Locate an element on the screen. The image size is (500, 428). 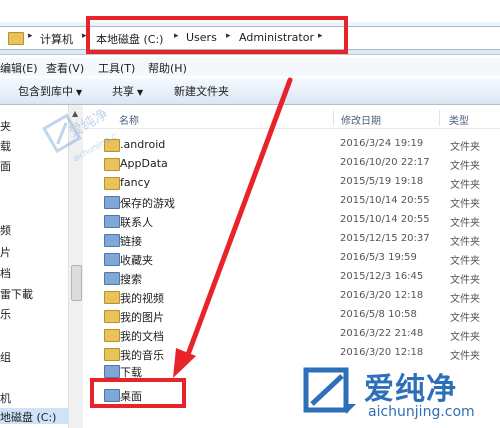
file-name: 我的音乐 is located at coordinates (142, 355).